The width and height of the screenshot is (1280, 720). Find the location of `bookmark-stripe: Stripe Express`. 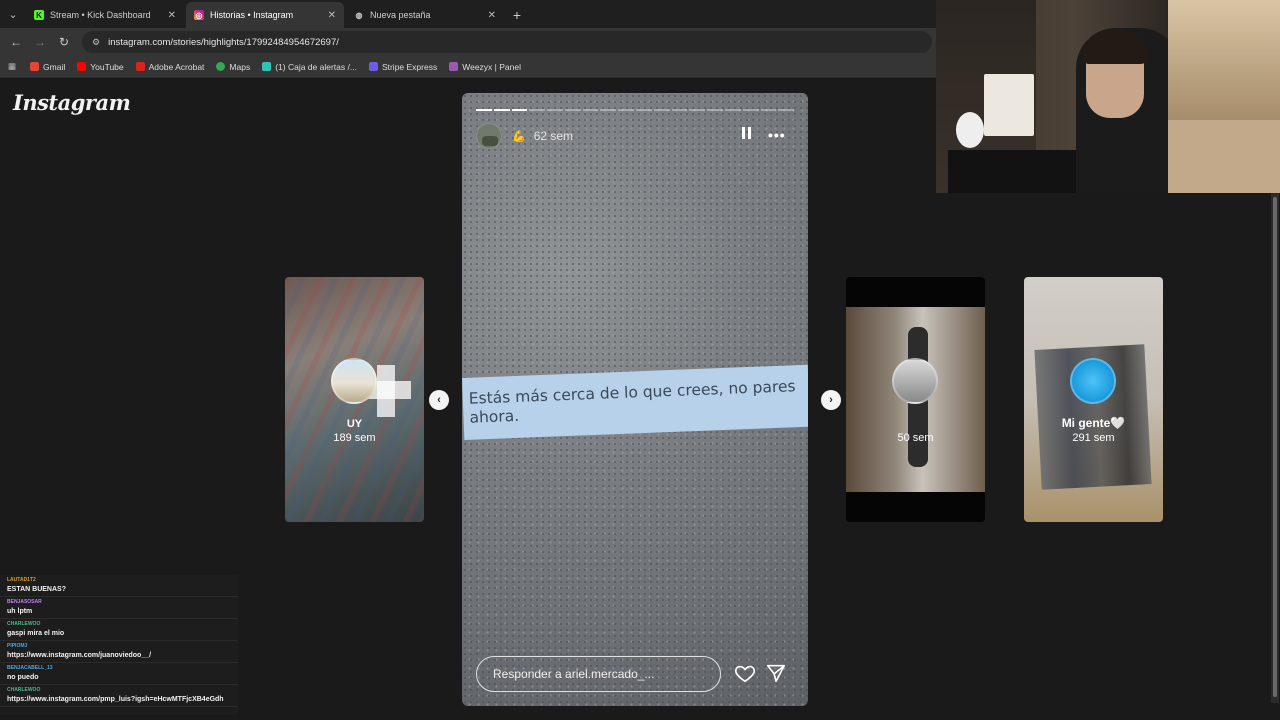

bookmark-stripe: Stripe Express is located at coordinates (403, 66).